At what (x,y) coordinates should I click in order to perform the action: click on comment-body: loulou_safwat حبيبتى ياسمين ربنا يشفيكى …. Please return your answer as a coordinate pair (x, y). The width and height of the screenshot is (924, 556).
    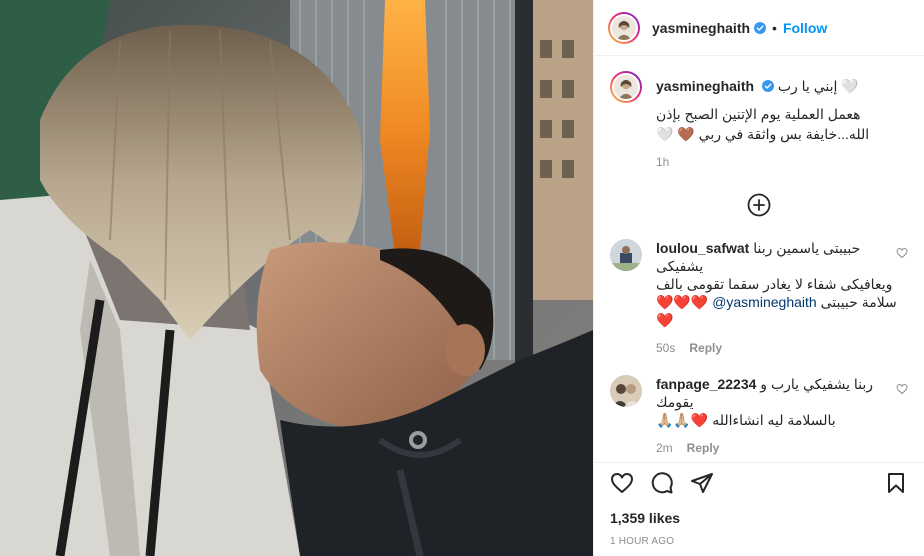
    Looking at the image, I should click on (781, 298).